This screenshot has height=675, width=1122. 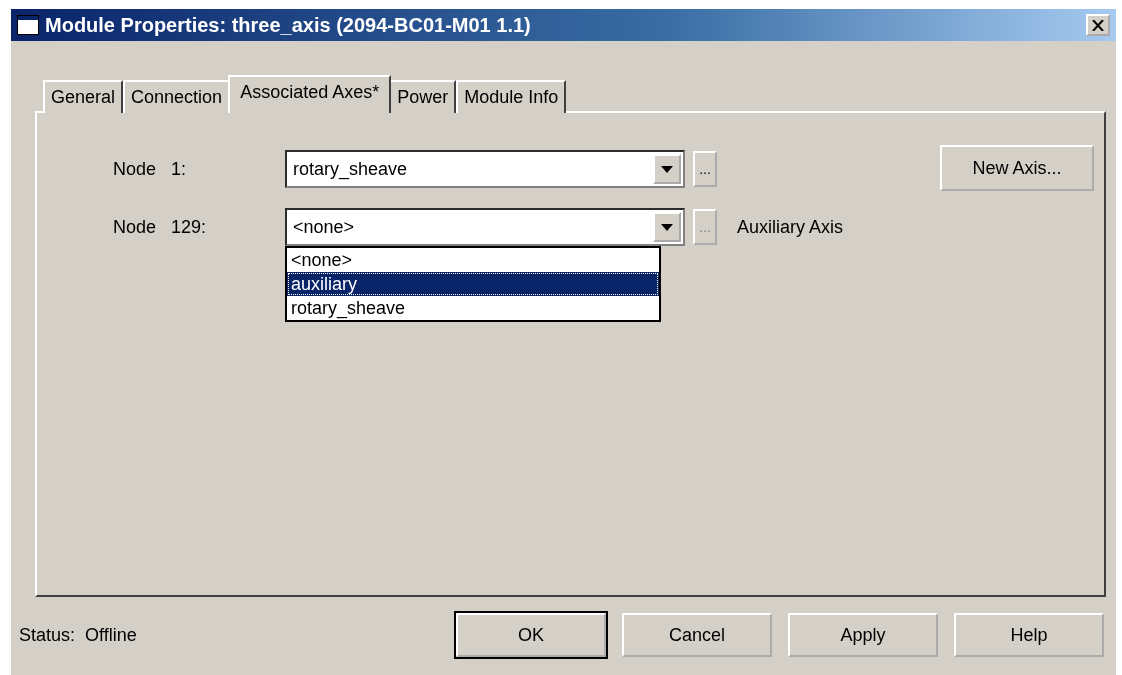 I want to click on axis-dropdown: rotary_sheave, so click(x=485, y=169).